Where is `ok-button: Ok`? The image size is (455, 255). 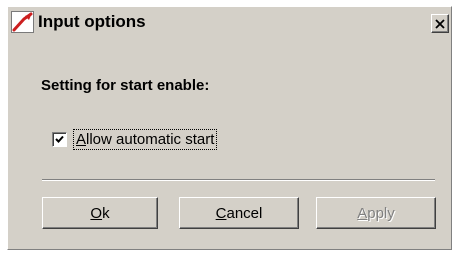 ok-button: Ok is located at coordinates (100, 213).